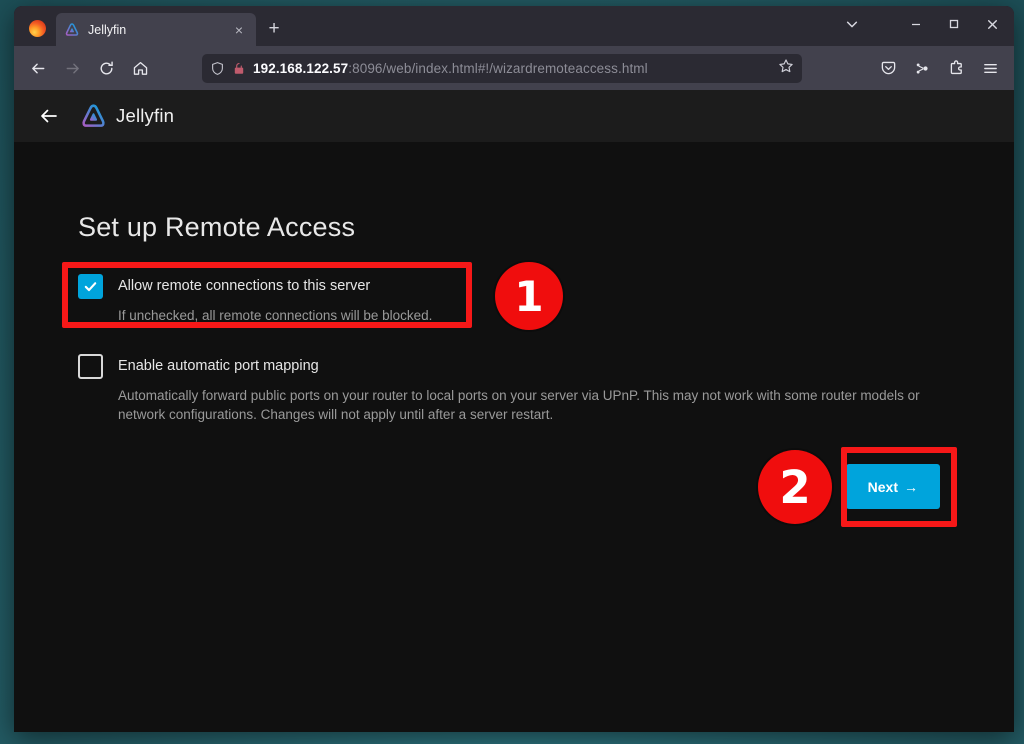 The height and width of the screenshot is (744, 1024). I want to click on checkbox-label-allow-remote-connections: Allow remote connections to this server, so click(244, 286).